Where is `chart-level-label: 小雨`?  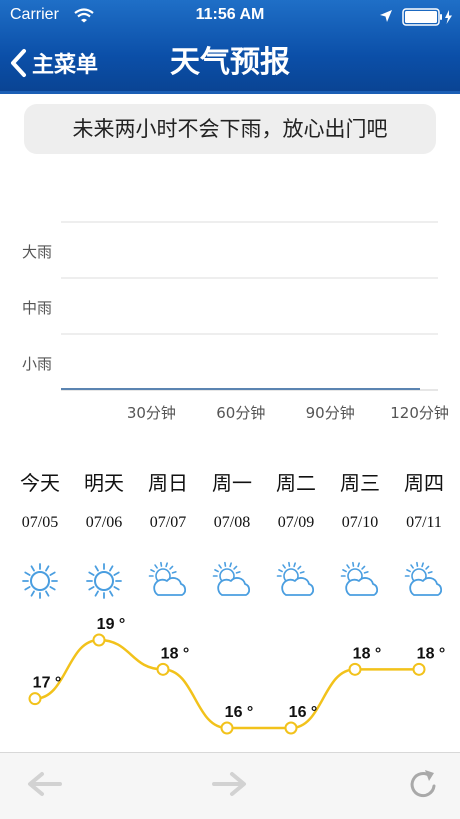 chart-level-label: 小雨 is located at coordinates (37, 364).